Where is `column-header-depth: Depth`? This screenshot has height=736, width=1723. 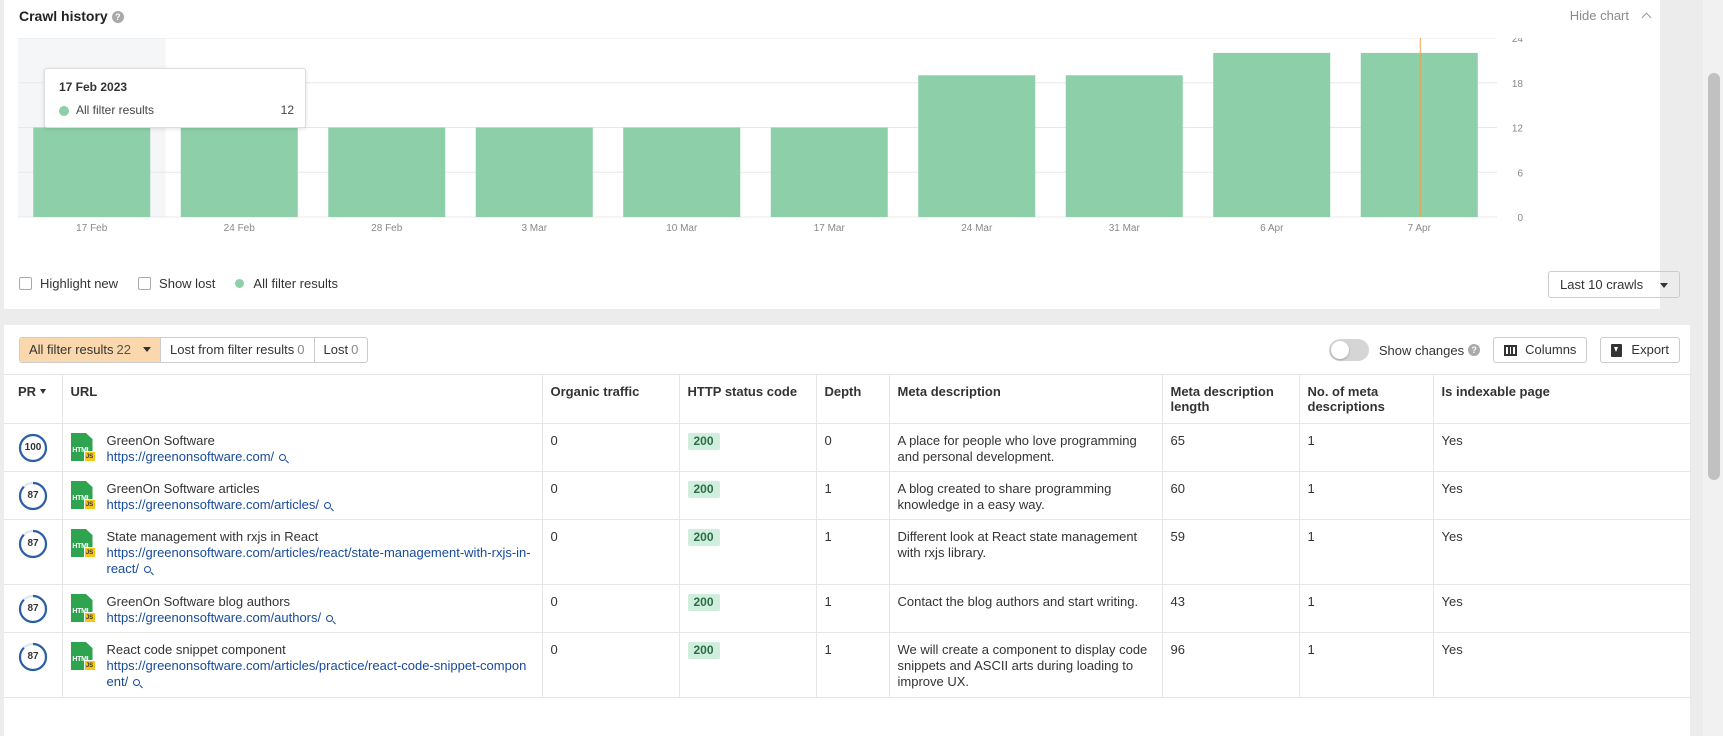
column-header-depth: Depth is located at coordinates (853, 399).